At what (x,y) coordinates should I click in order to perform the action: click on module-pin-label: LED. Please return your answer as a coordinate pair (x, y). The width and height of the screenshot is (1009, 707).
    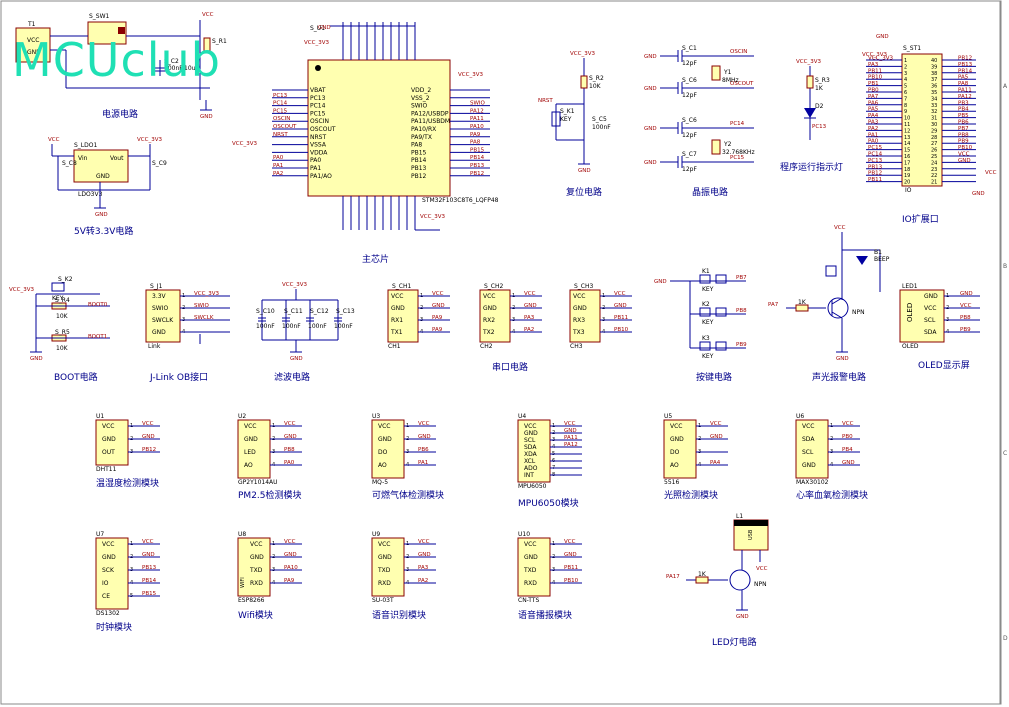
    Looking at the image, I should click on (250, 452).